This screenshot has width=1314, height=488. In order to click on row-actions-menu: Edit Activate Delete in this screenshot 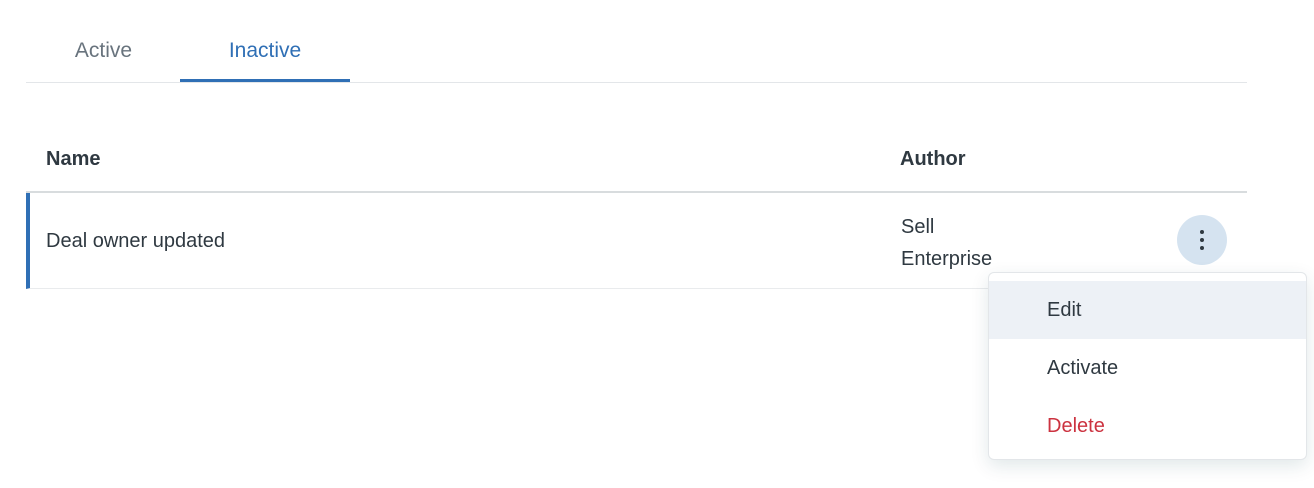, I will do `click(1147, 366)`.